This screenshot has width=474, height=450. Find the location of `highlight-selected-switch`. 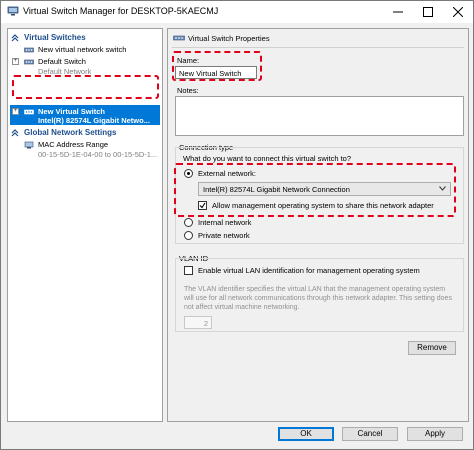

highlight-selected-switch is located at coordinates (85, 87).